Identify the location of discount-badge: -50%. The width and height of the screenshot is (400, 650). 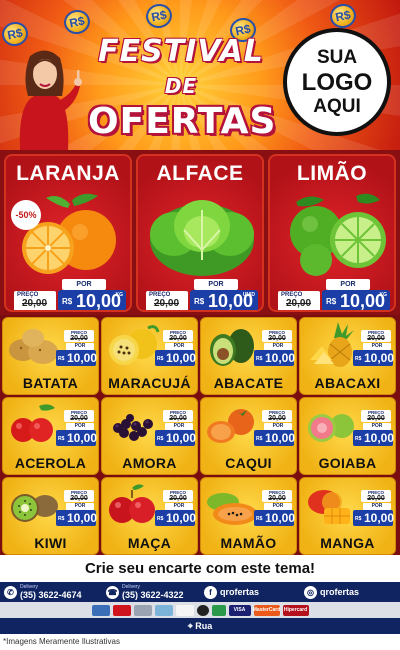
(26, 215).